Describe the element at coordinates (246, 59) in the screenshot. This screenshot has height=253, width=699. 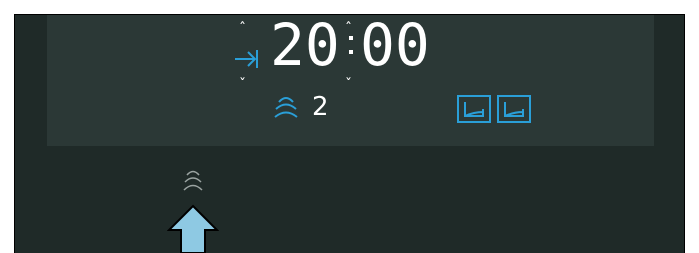
I see `arrow-to-bar-icon` at that location.